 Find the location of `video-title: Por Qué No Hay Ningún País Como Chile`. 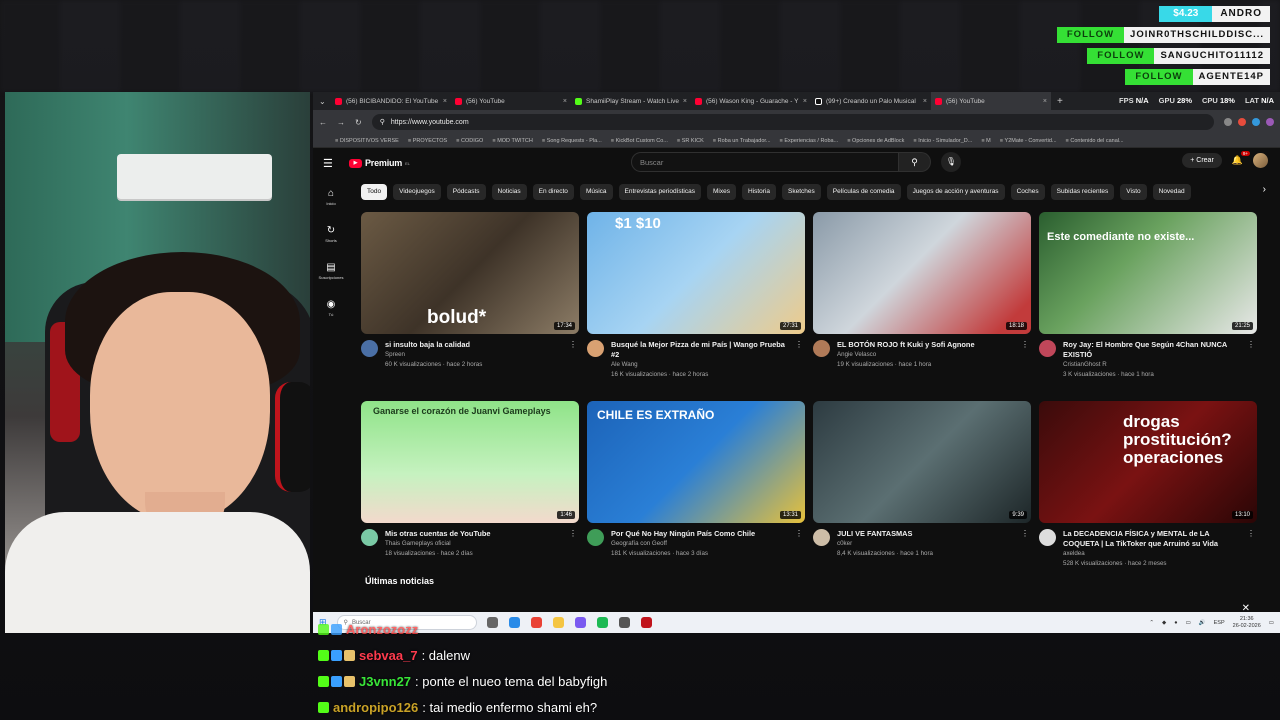

video-title: Por Qué No Hay Ningún País Como Chile is located at coordinates (702, 534).